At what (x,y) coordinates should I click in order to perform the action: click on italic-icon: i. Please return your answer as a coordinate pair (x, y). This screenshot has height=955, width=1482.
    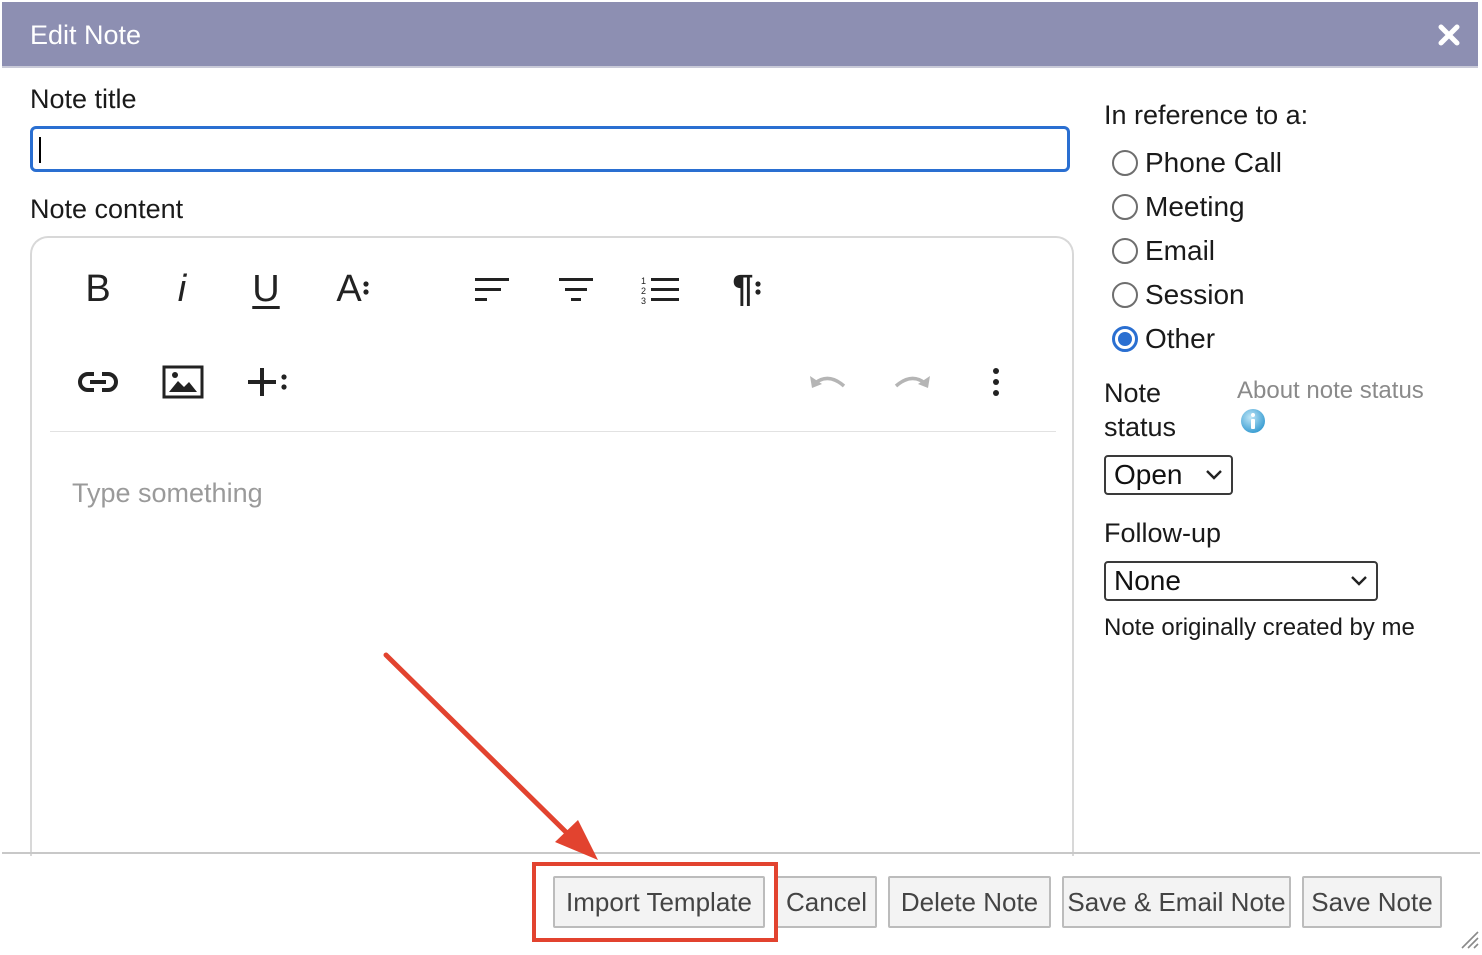
    Looking at the image, I should click on (182, 288).